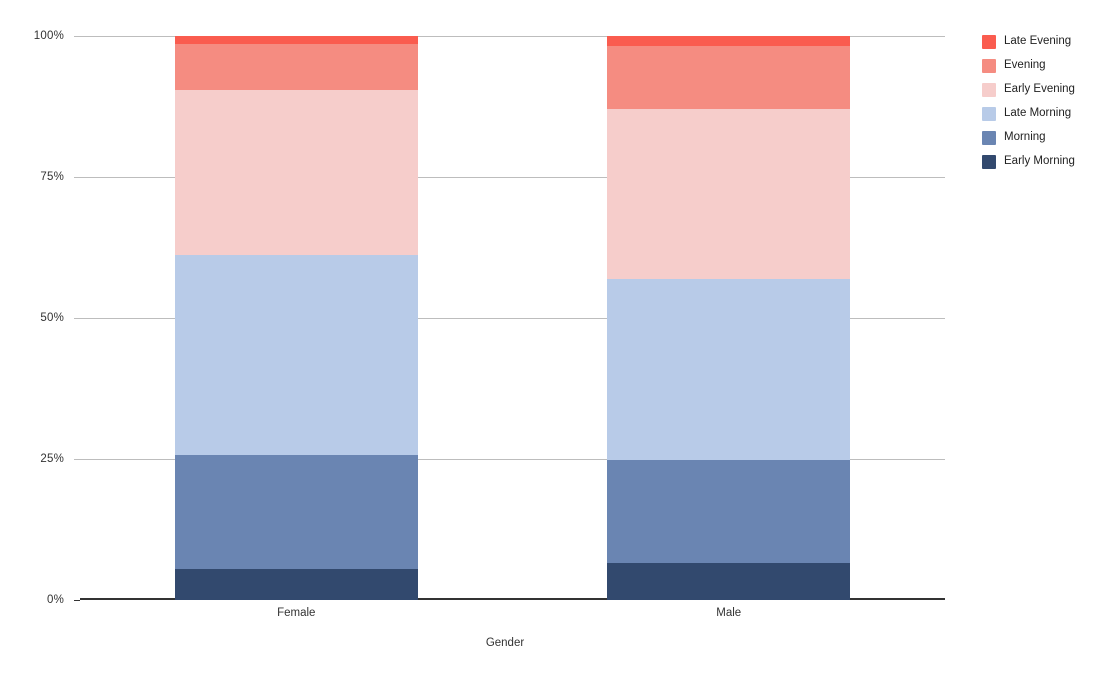 The height and width of the screenshot is (686, 1110). I want to click on legend-item: Early Morning, so click(1046, 162).